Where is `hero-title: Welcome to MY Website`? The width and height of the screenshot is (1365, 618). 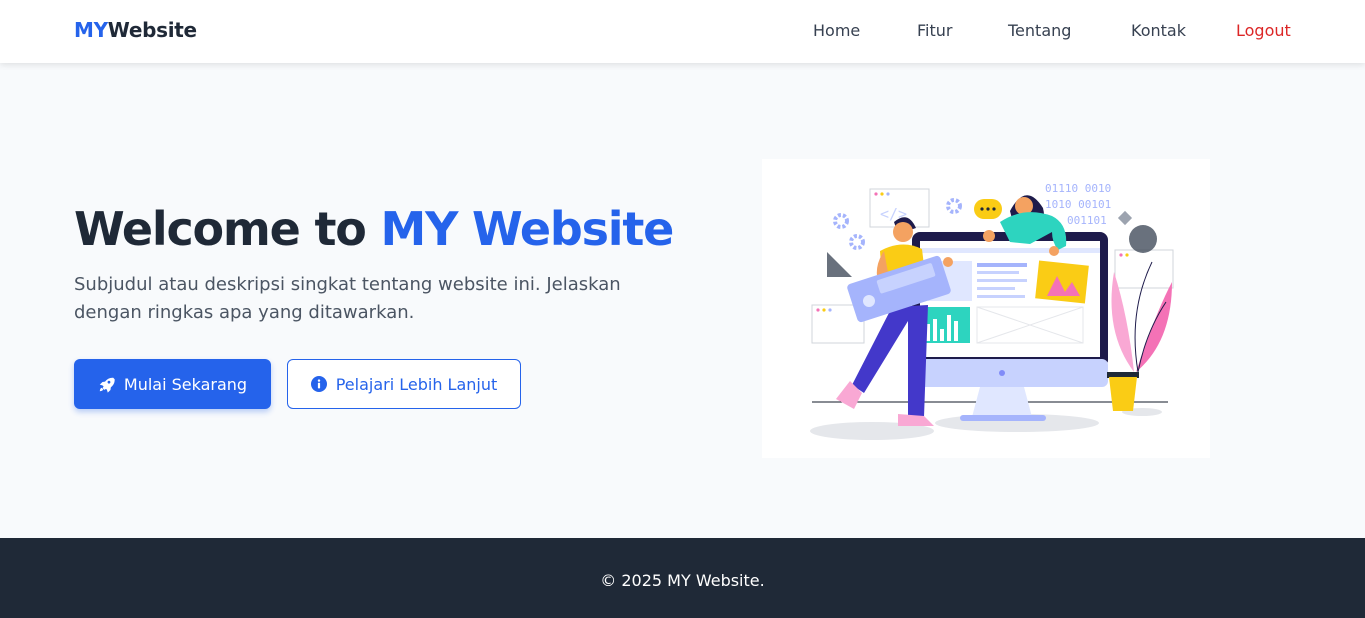 hero-title: Welcome to MY Website is located at coordinates (374, 229).